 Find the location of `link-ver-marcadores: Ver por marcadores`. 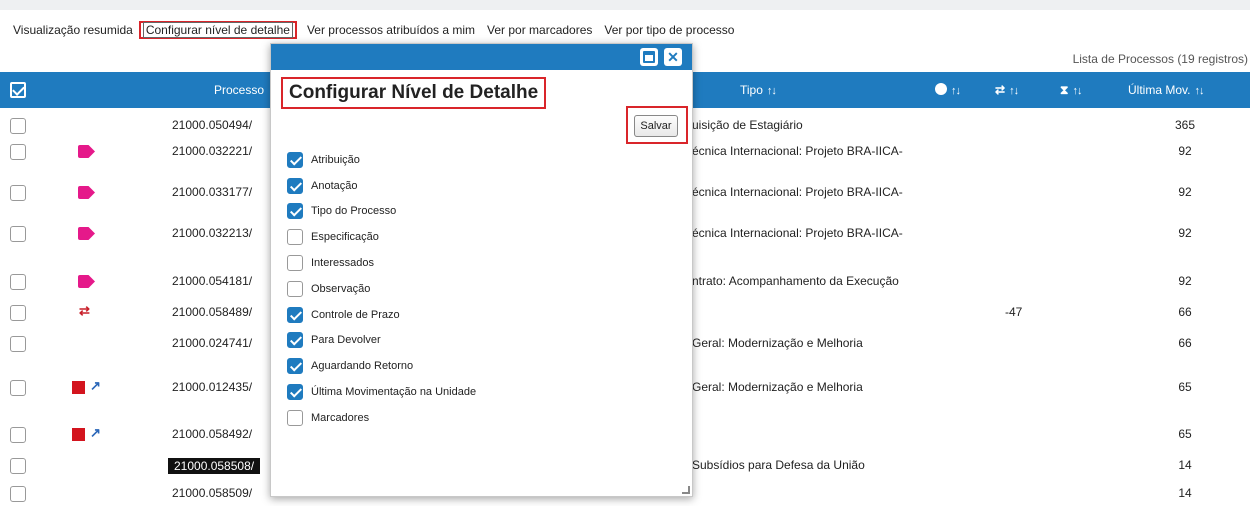

link-ver-marcadores: Ver por marcadores is located at coordinates (539, 30).